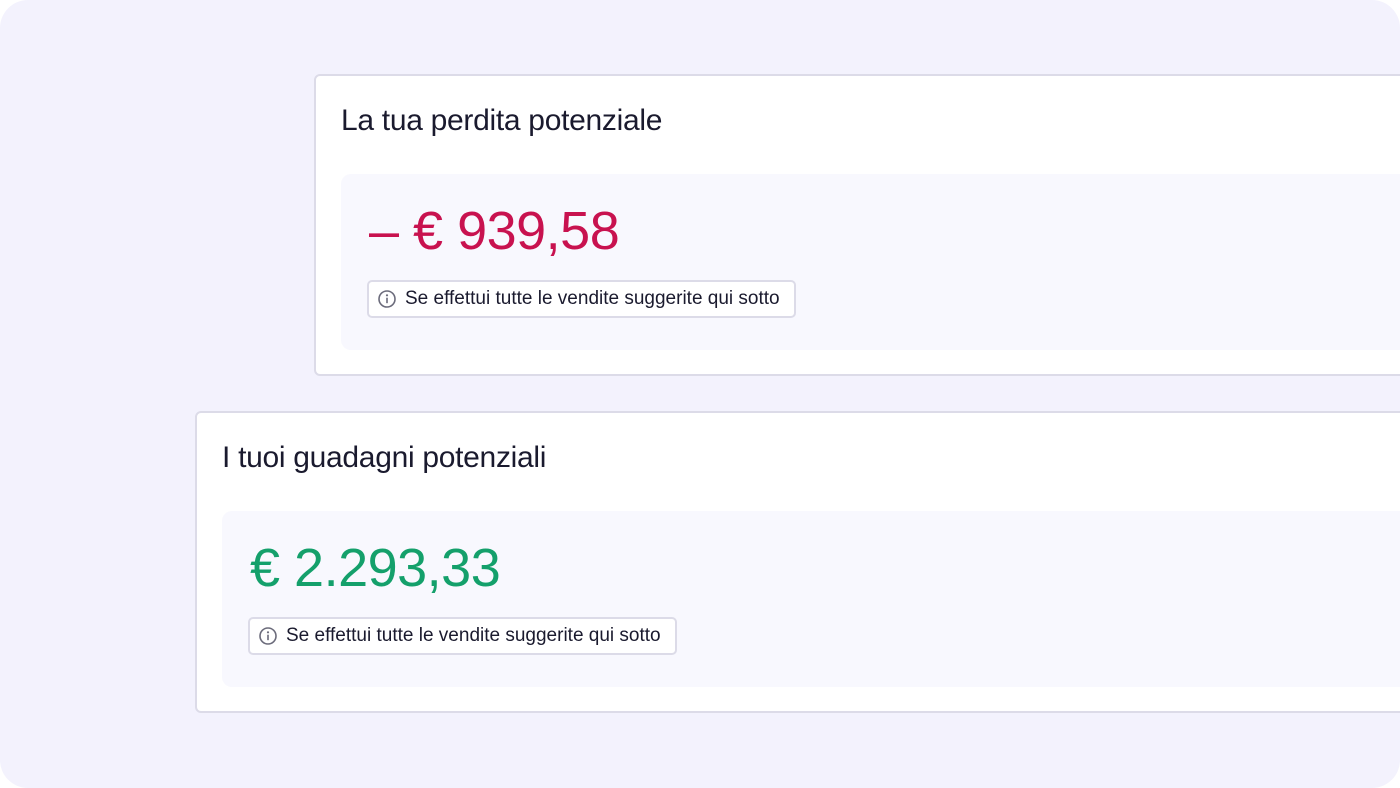 The width and height of the screenshot is (1400, 788). Describe the element at coordinates (502, 120) in the screenshot. I see `loss-card-title: La tua perdita potenziale` at that location.